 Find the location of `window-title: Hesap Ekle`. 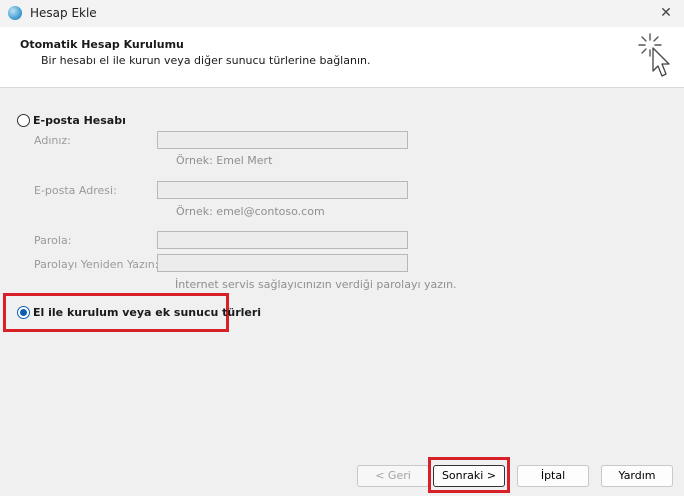

window-title: Hesap Ekle is located at coordinates (63, 13).